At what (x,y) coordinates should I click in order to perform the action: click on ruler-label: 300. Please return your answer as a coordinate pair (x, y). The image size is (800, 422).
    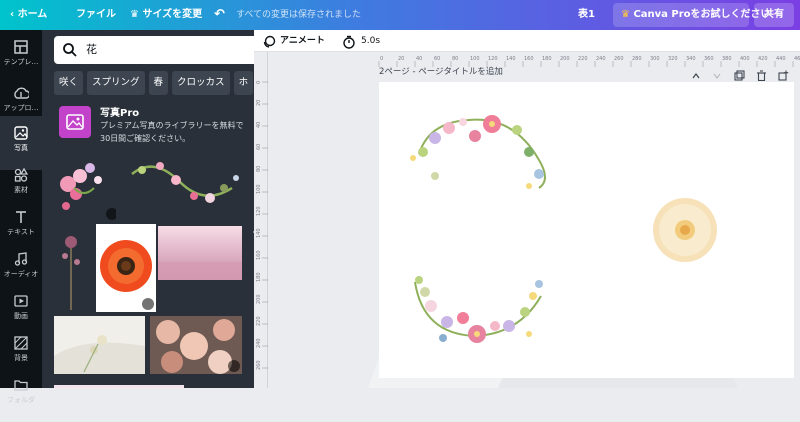
    Looking at the image, I should click on (655, 59).